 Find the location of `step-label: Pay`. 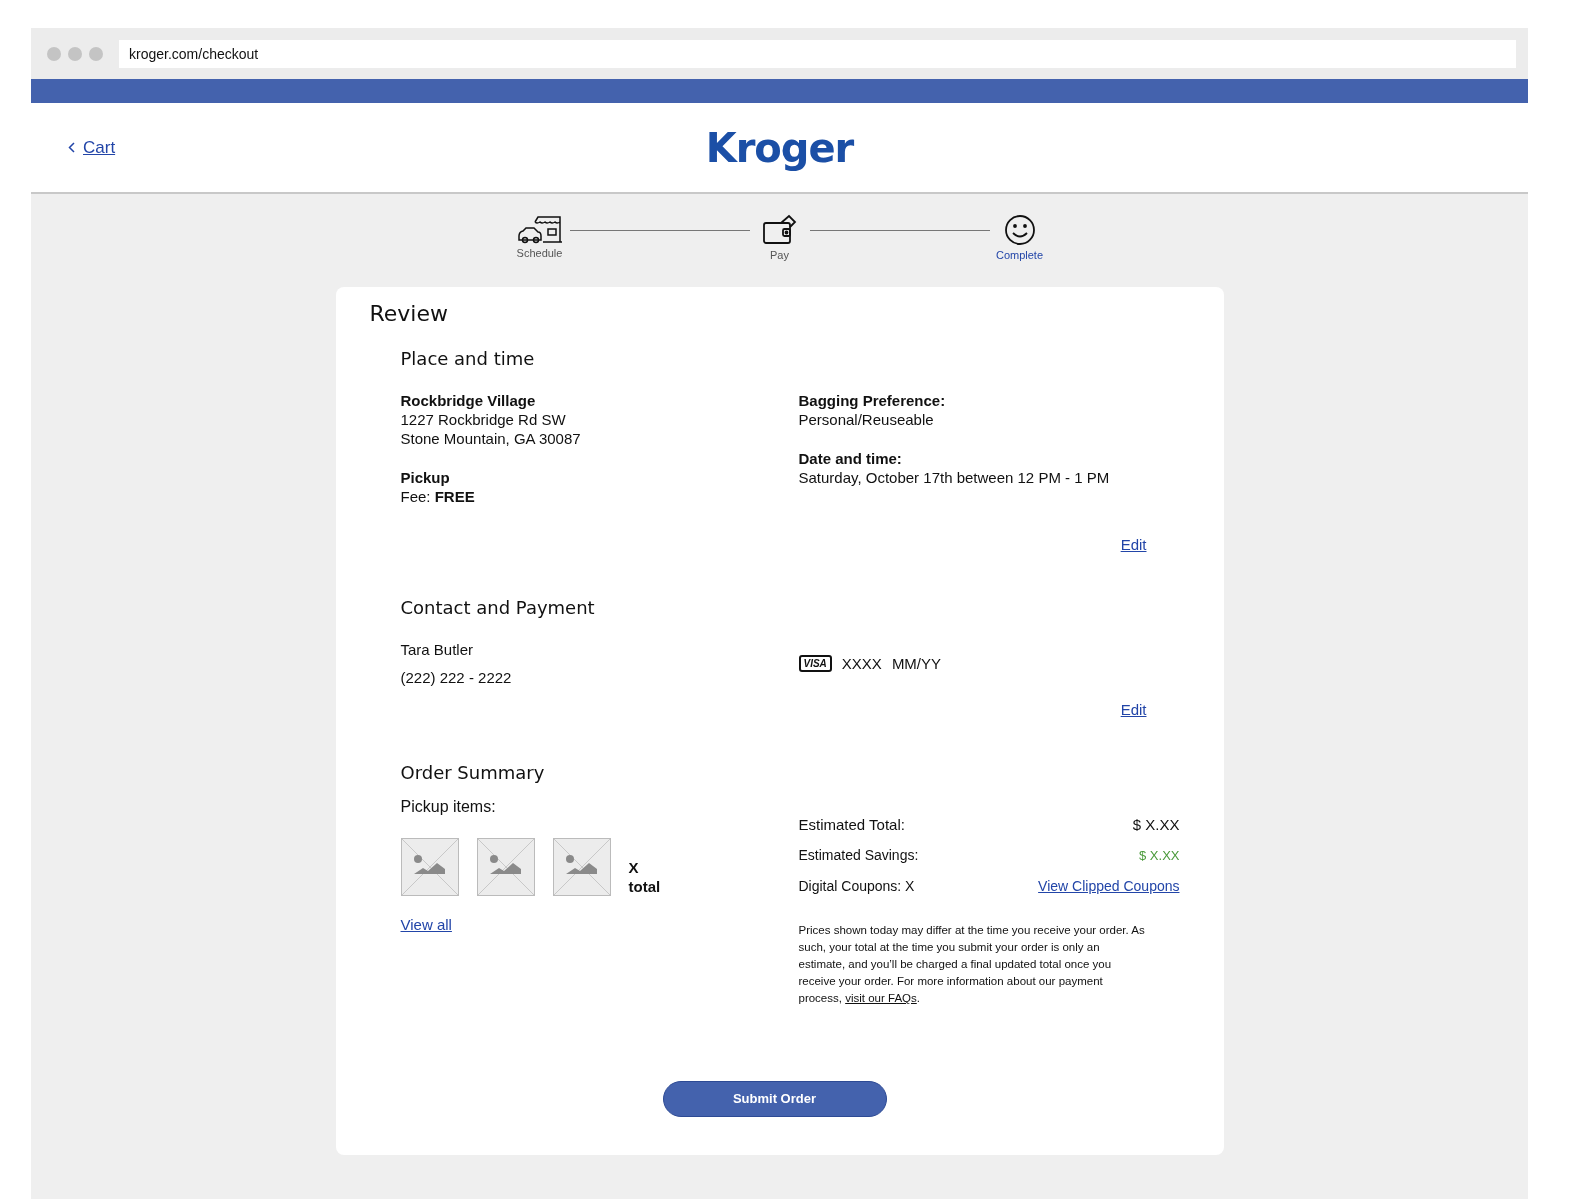

step-label: Pay is located at coordinates (779, 255).